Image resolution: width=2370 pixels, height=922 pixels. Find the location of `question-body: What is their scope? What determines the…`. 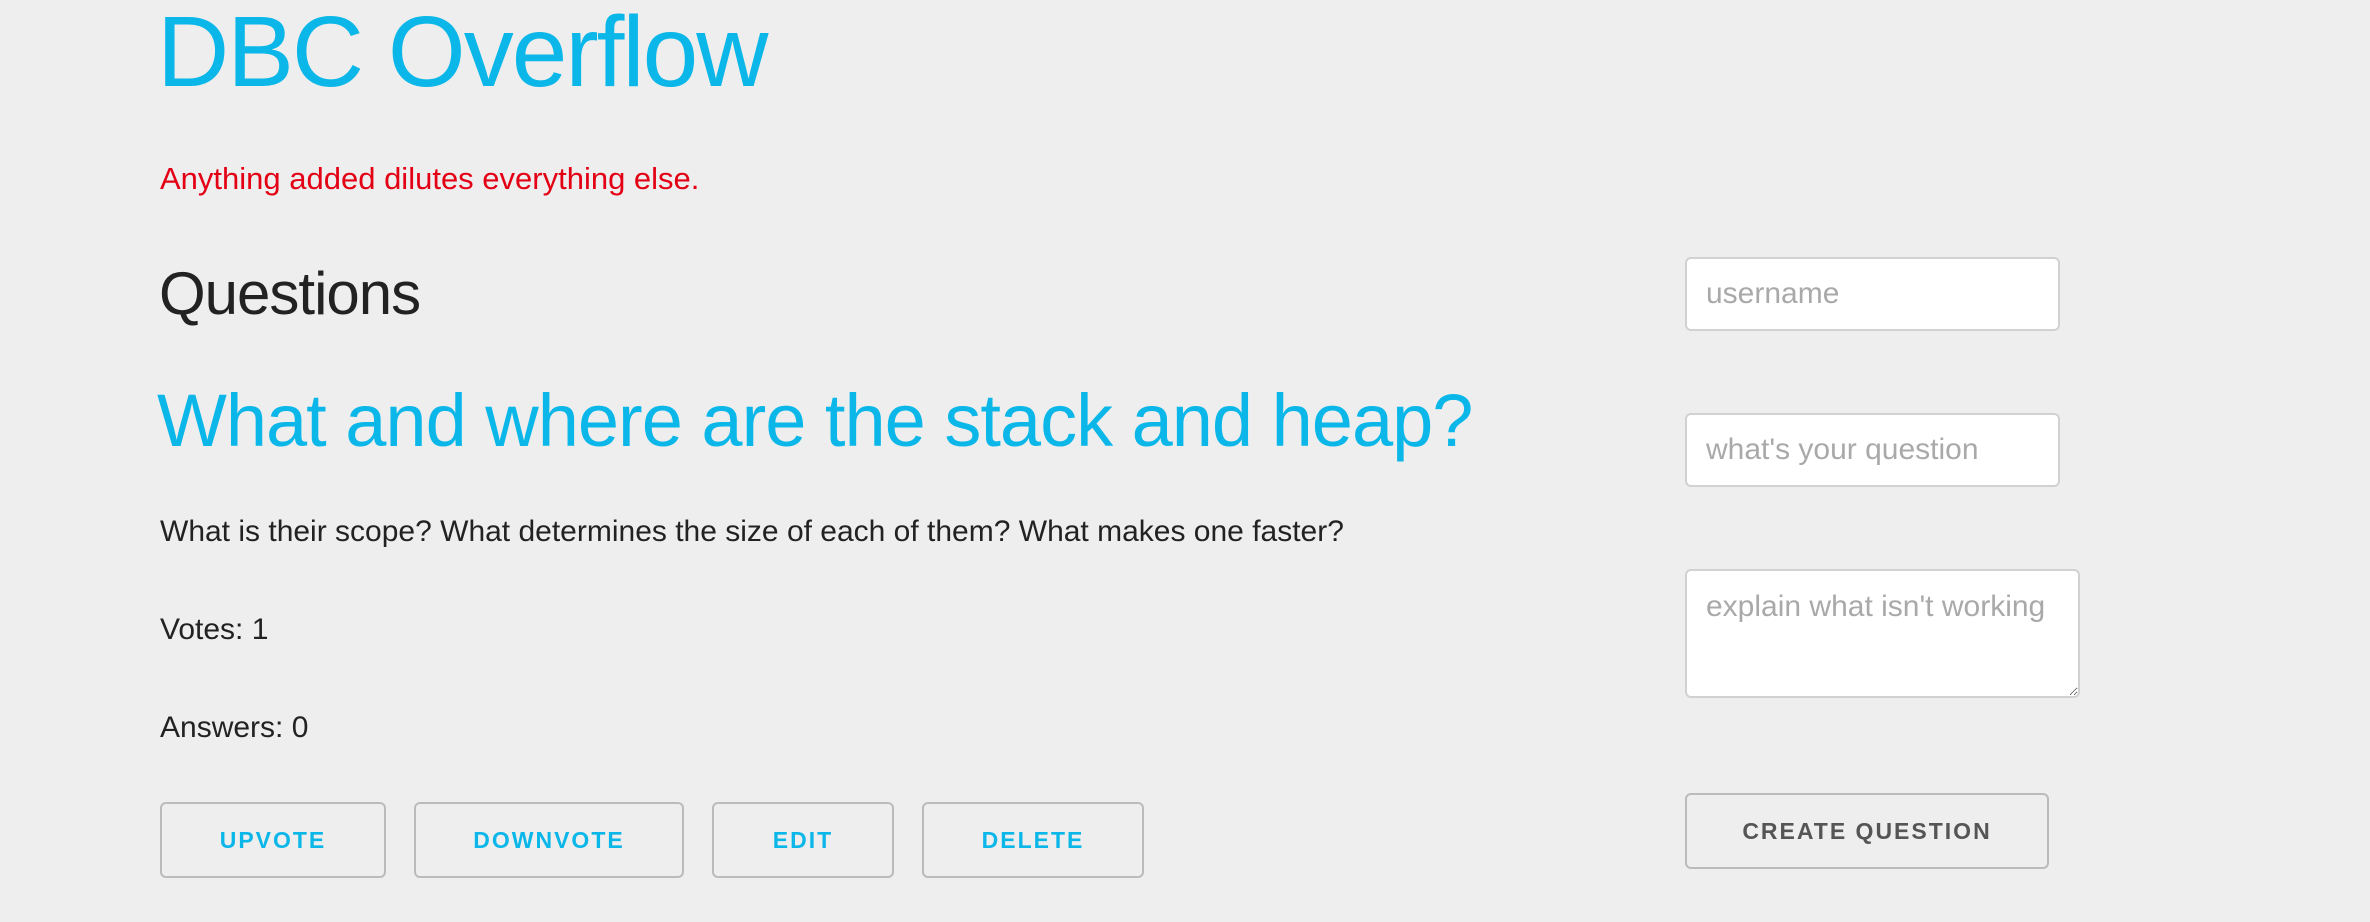

question-body: What is their scope? What determines the… is located at coordinates (752, 531).